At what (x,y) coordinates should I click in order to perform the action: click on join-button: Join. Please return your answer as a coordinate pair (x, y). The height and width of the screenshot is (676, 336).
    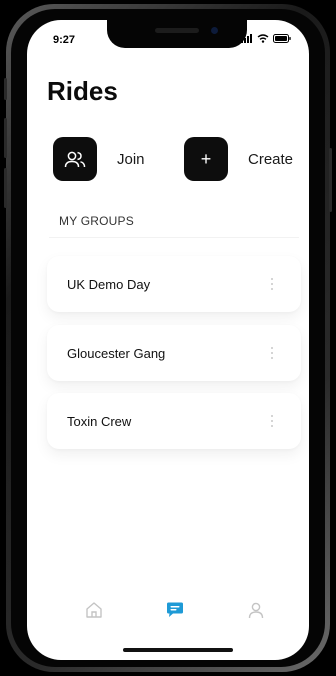
    Looking at the image, I should click on (99, 159).